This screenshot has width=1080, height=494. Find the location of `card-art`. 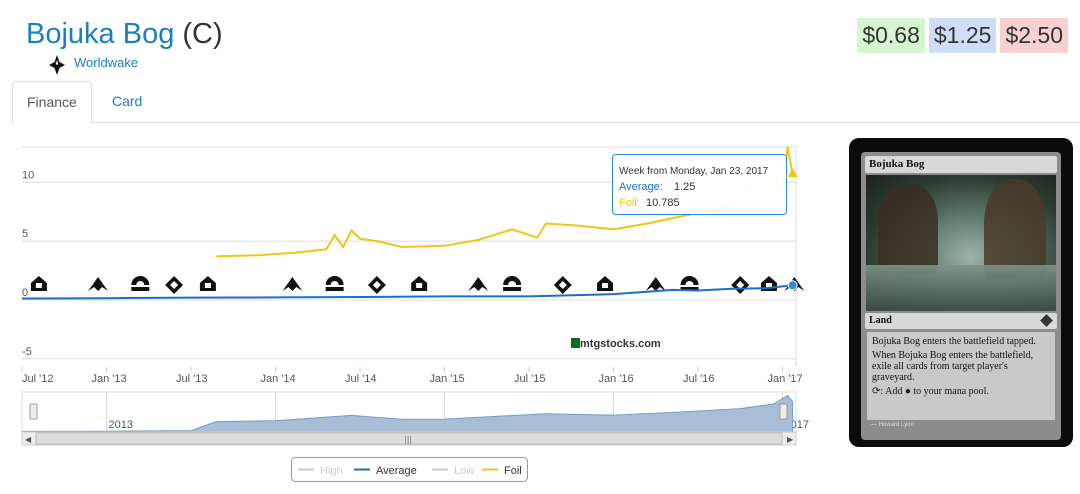

card-art is located at coordinates (961, 243).